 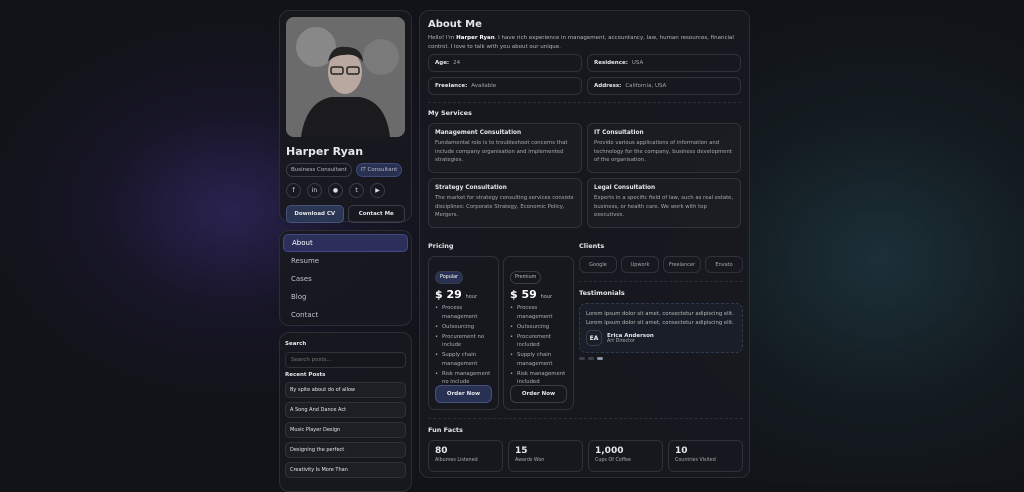 What do you see at coordinates (449, 277) in the screenshot?
I see `popular-badge: Popular` at bounding box center [449, 277].